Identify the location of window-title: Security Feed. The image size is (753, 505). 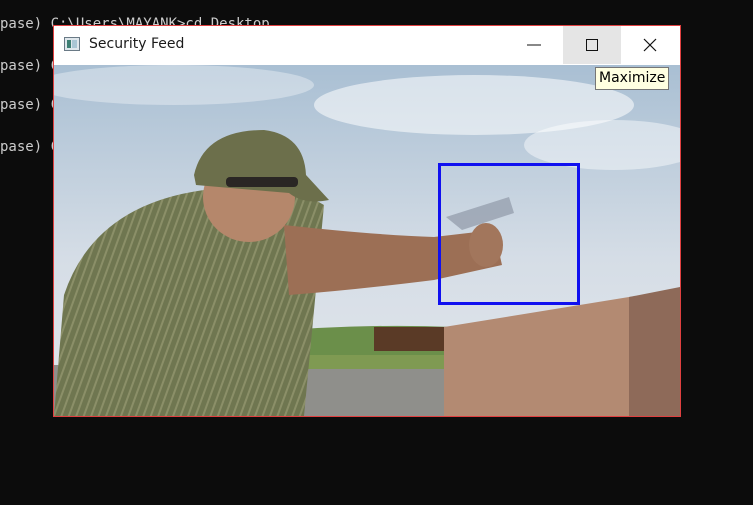
(137, 44).